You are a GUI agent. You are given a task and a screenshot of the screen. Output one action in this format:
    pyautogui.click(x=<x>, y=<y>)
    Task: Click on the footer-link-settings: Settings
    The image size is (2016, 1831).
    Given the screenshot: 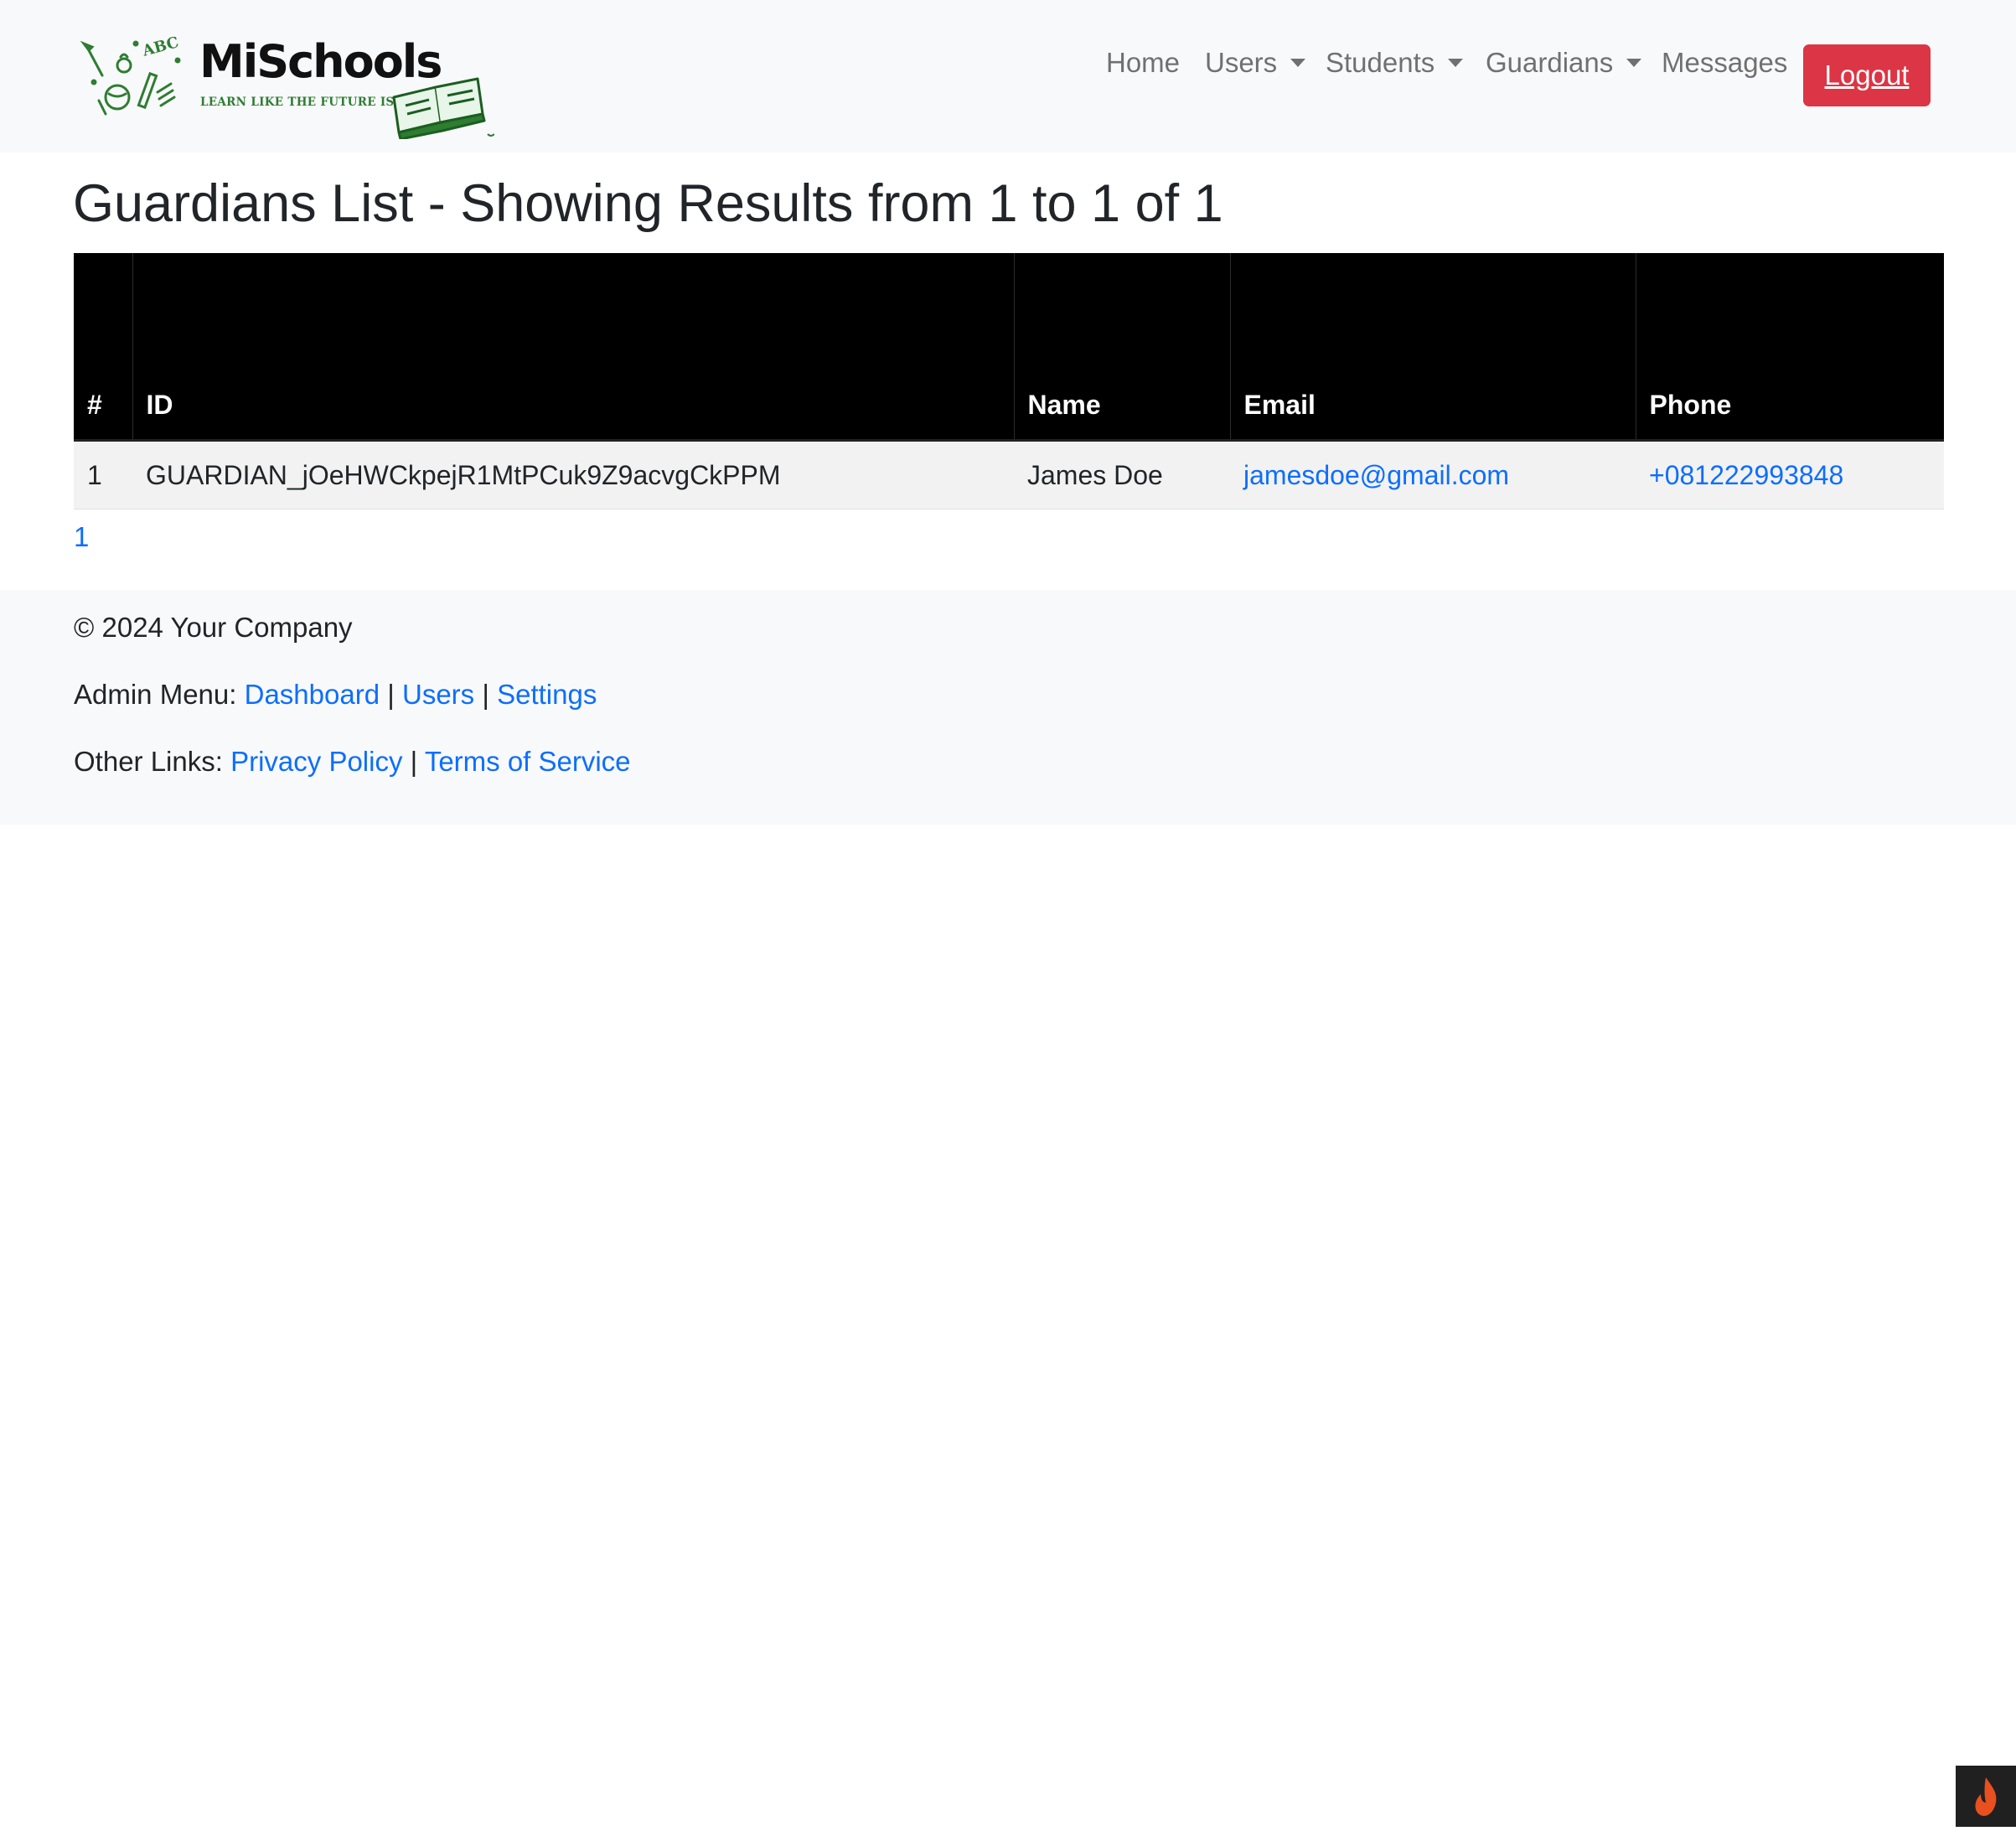 What is the action you would take?
    pyautogui.click(x=547, y=694)
    